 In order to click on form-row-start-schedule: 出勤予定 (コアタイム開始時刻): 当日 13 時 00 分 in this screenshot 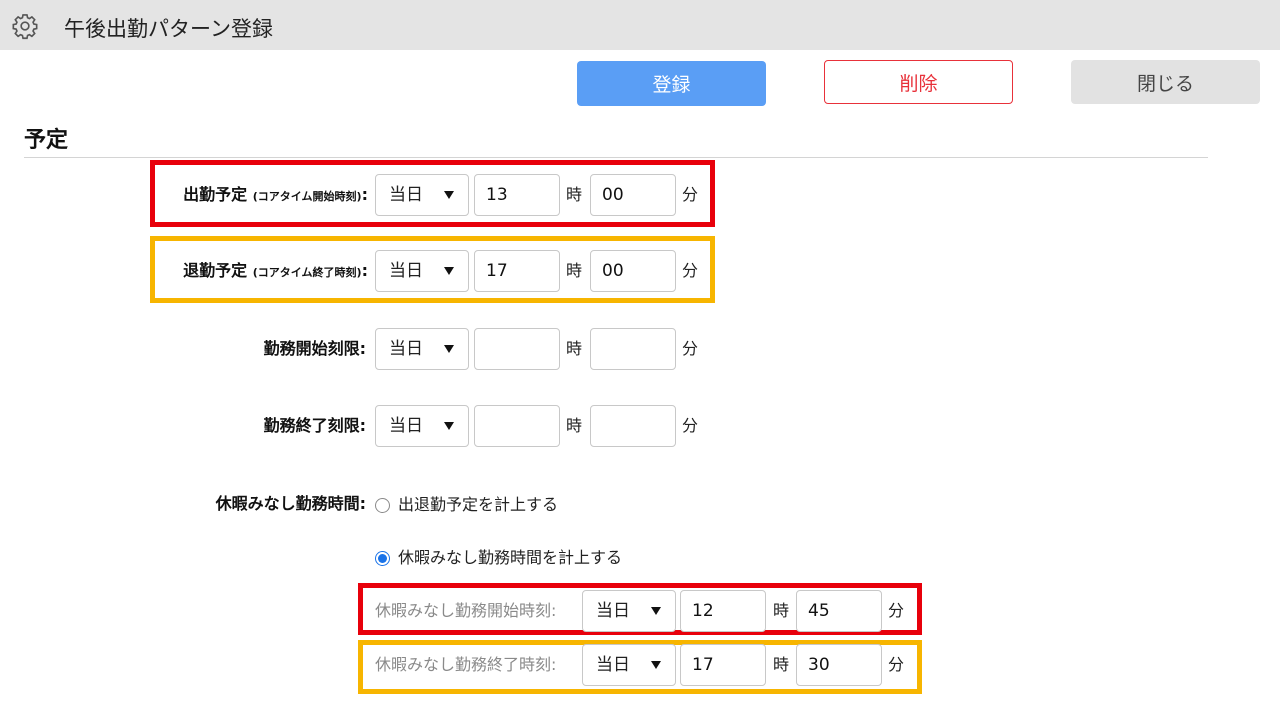, I will do `click(640, 196)`.